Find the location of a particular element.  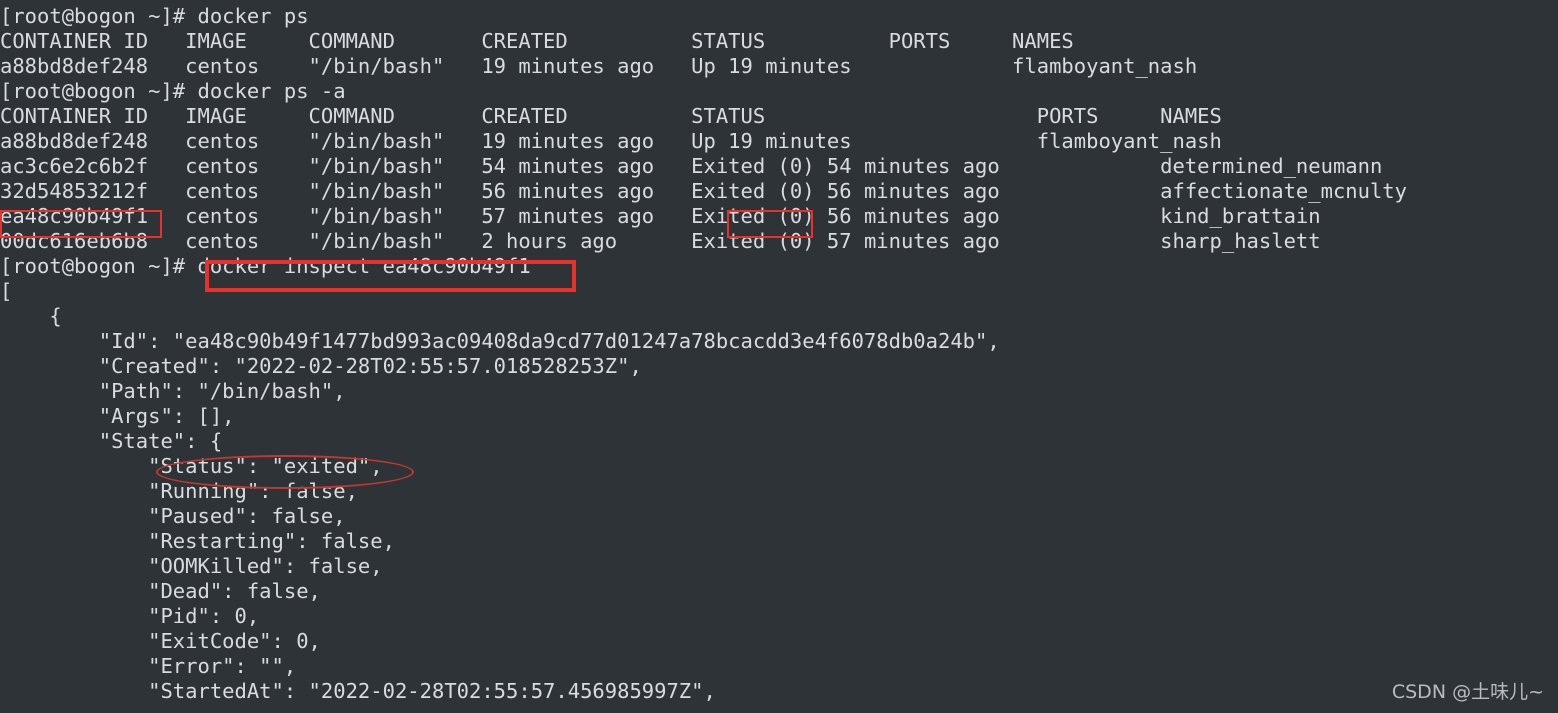

inspect-state-exitcode: "ExitCode": 0, is located at coordinates (160, 641).